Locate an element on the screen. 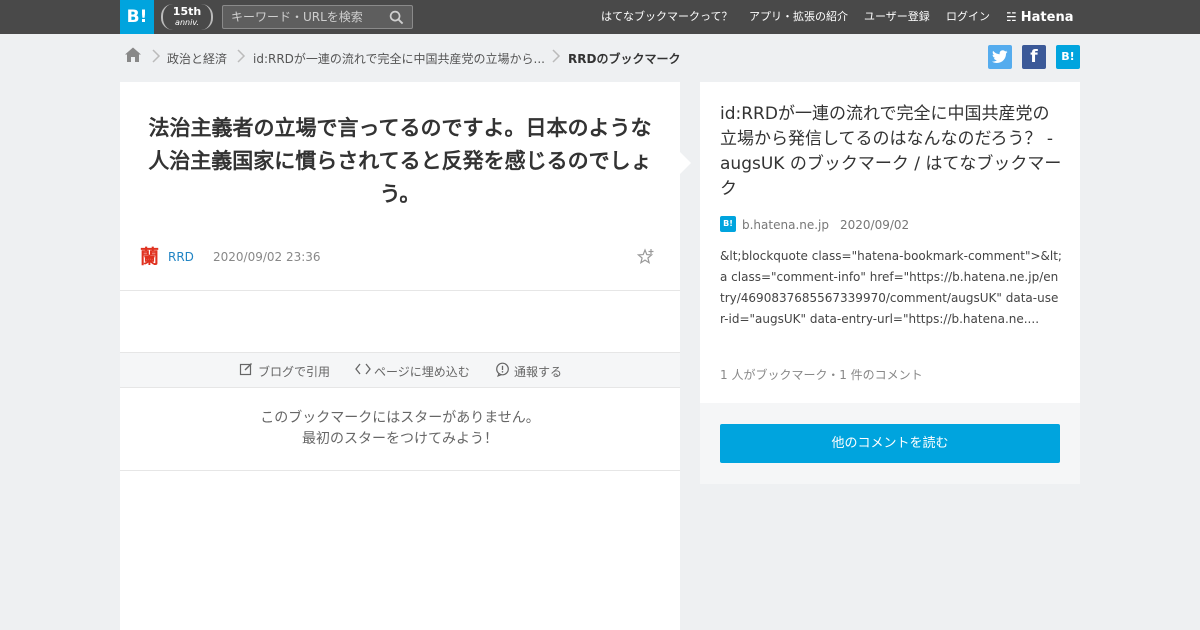 The image size is (1200, 630). search-icon is located at coordinates (396, 17).